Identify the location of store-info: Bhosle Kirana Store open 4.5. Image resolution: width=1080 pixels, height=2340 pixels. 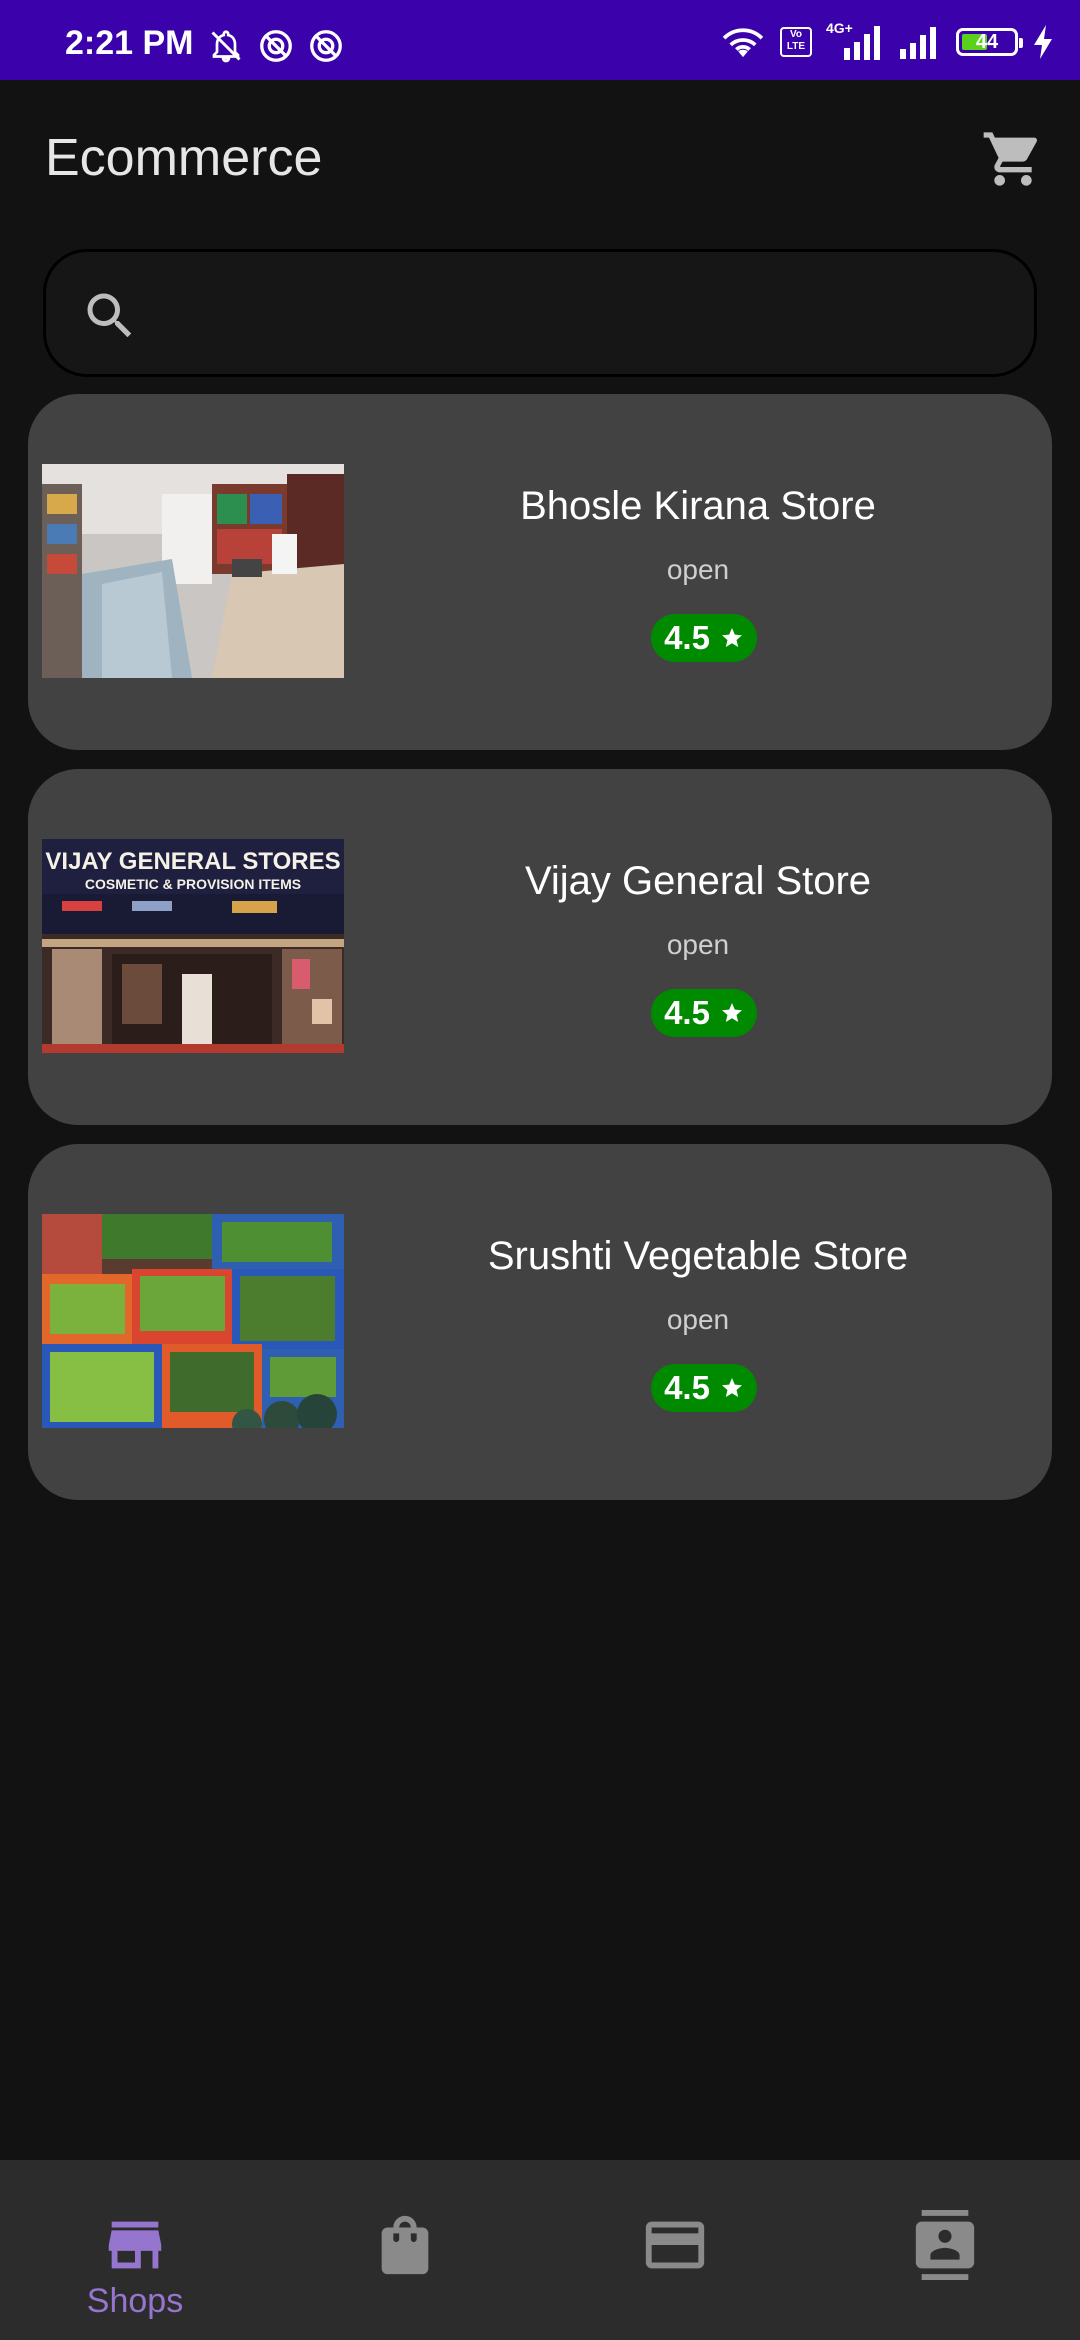
(698, 572).